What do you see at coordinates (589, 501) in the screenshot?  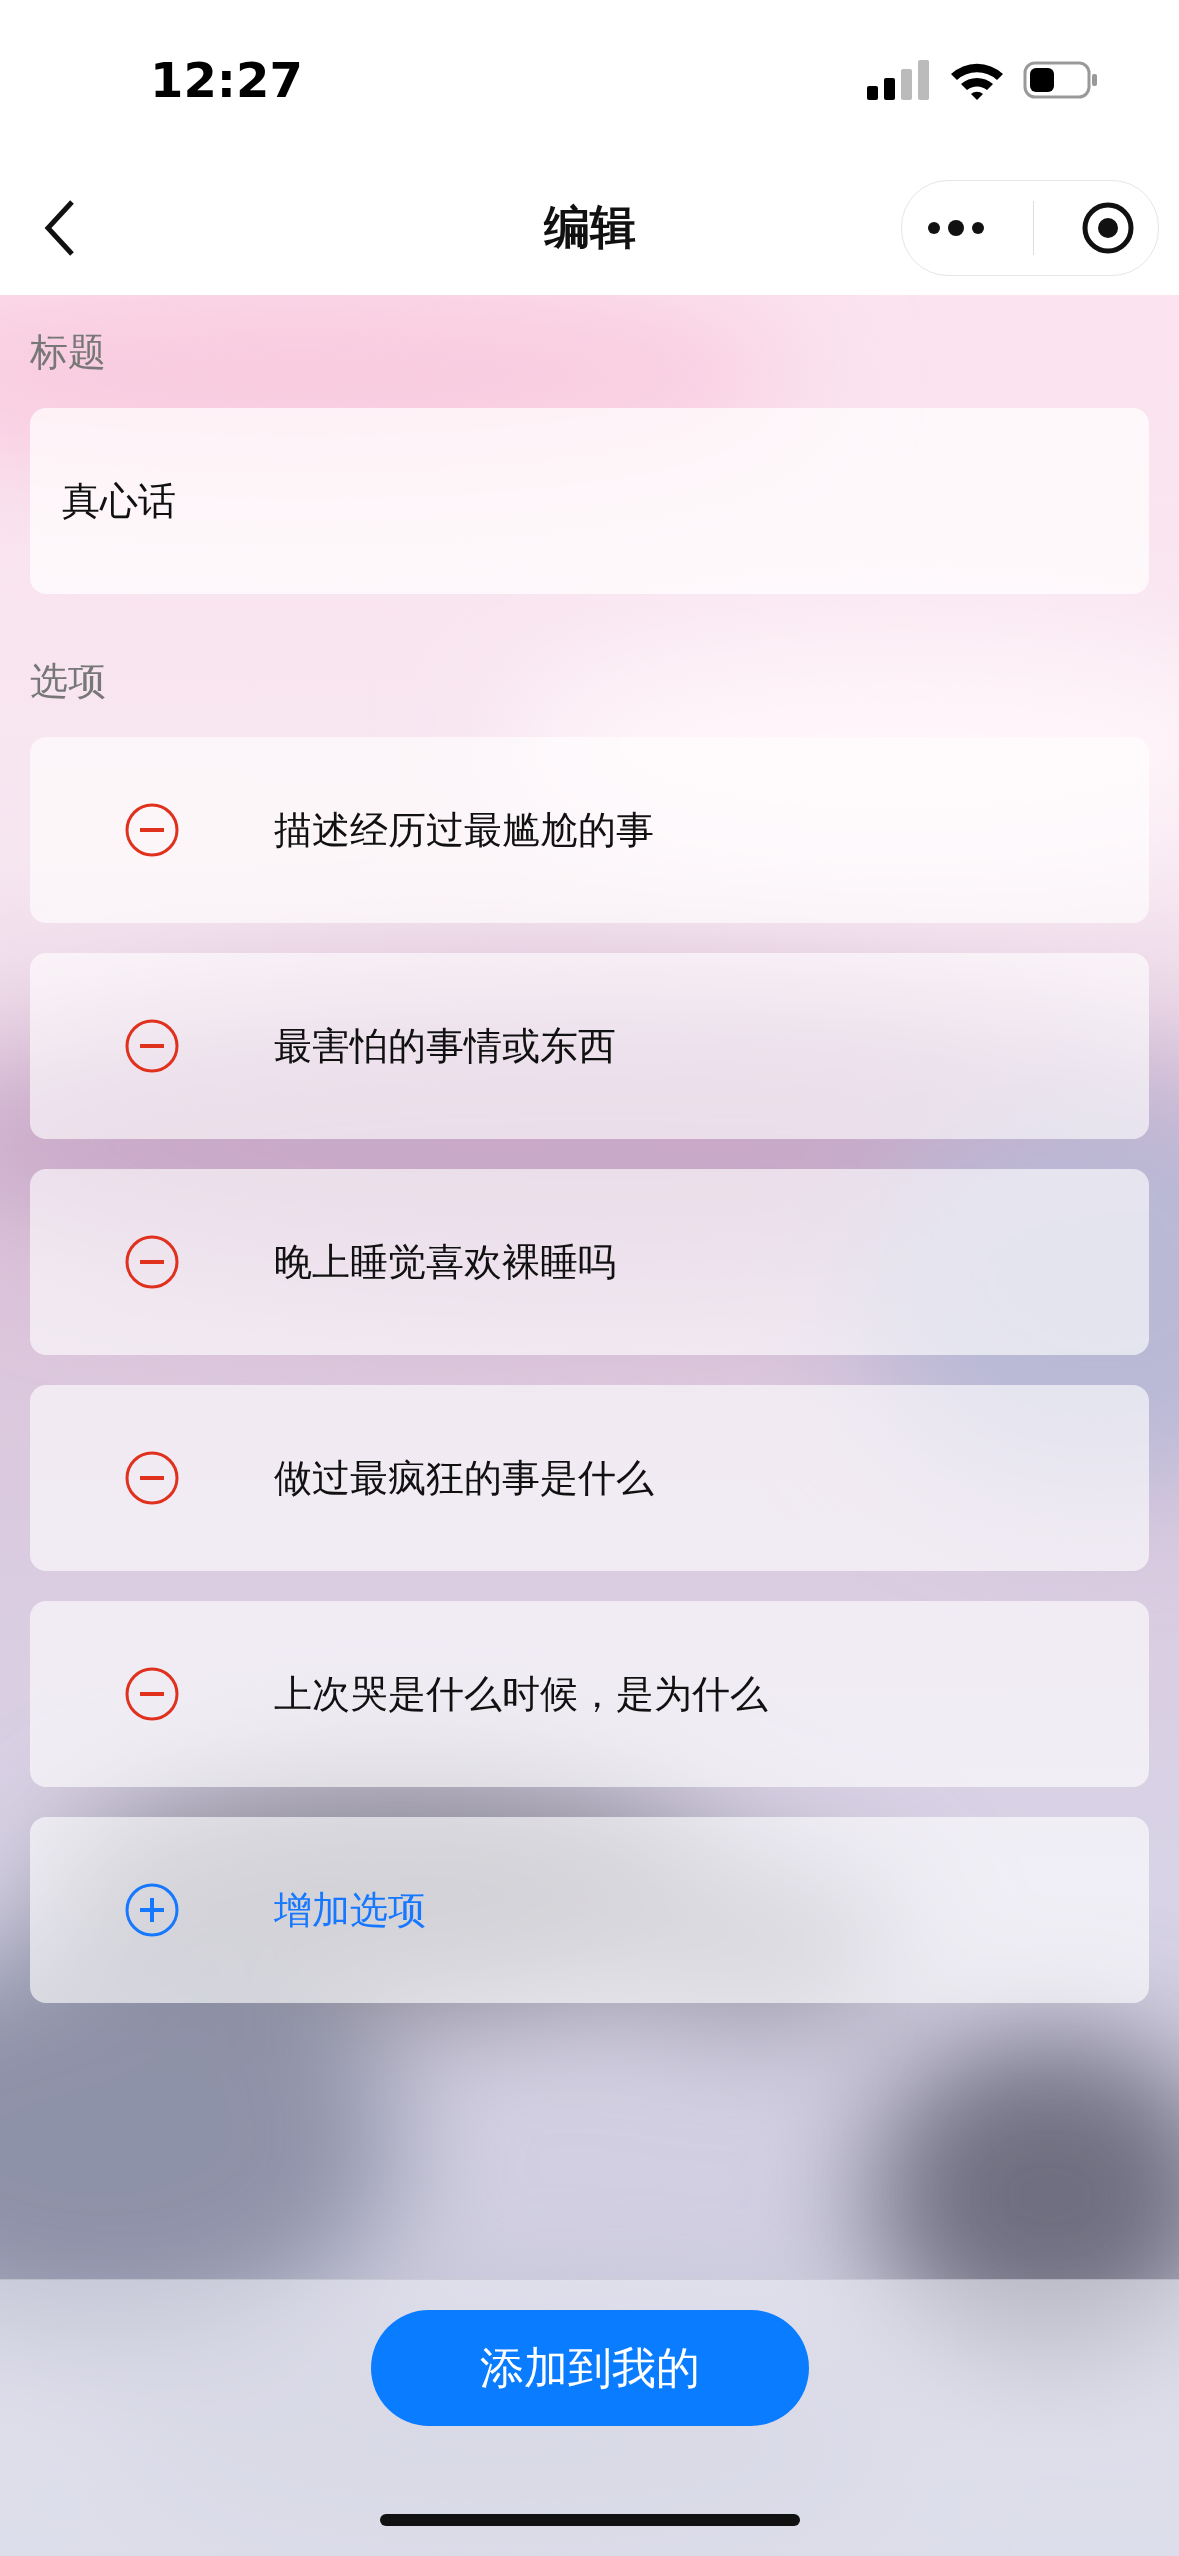 I see `title-field: 真心话` at bounding box center [589, 501].